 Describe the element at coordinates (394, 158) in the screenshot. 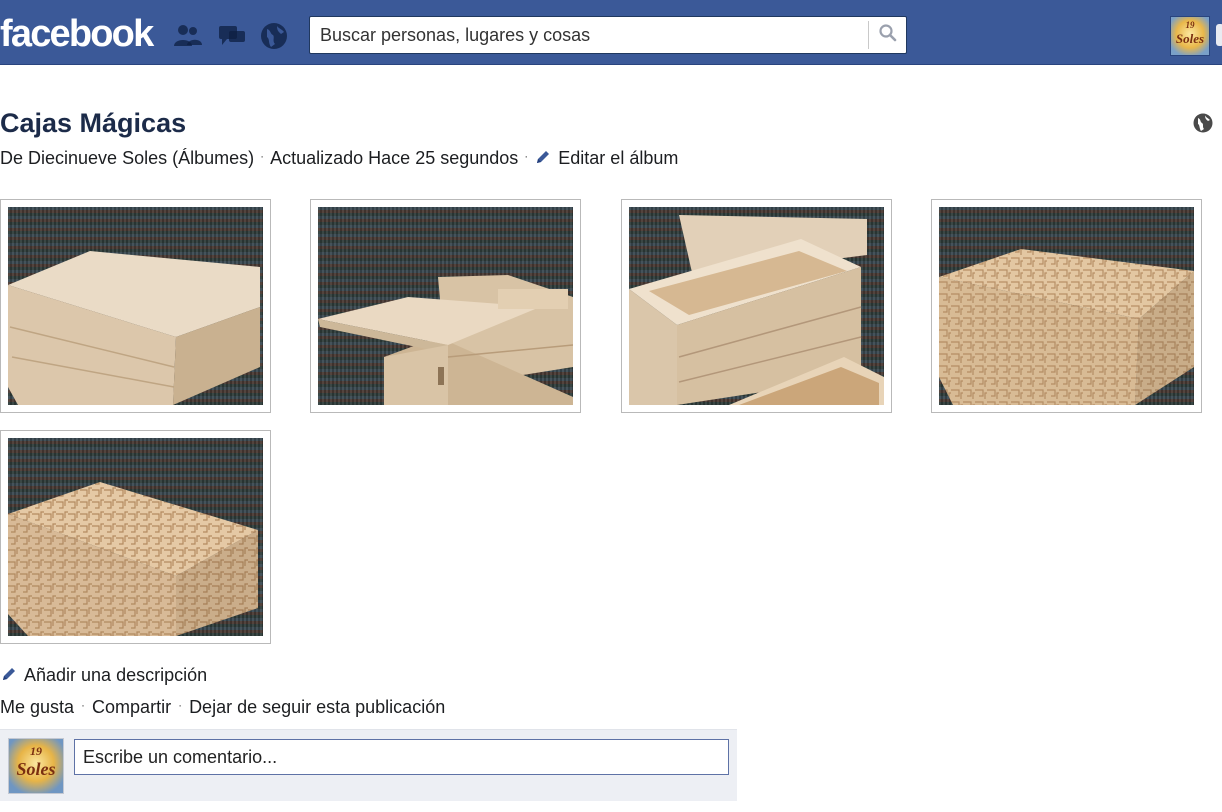

I see `album-updated: Actualizado Hace 25 segundos` at that location.